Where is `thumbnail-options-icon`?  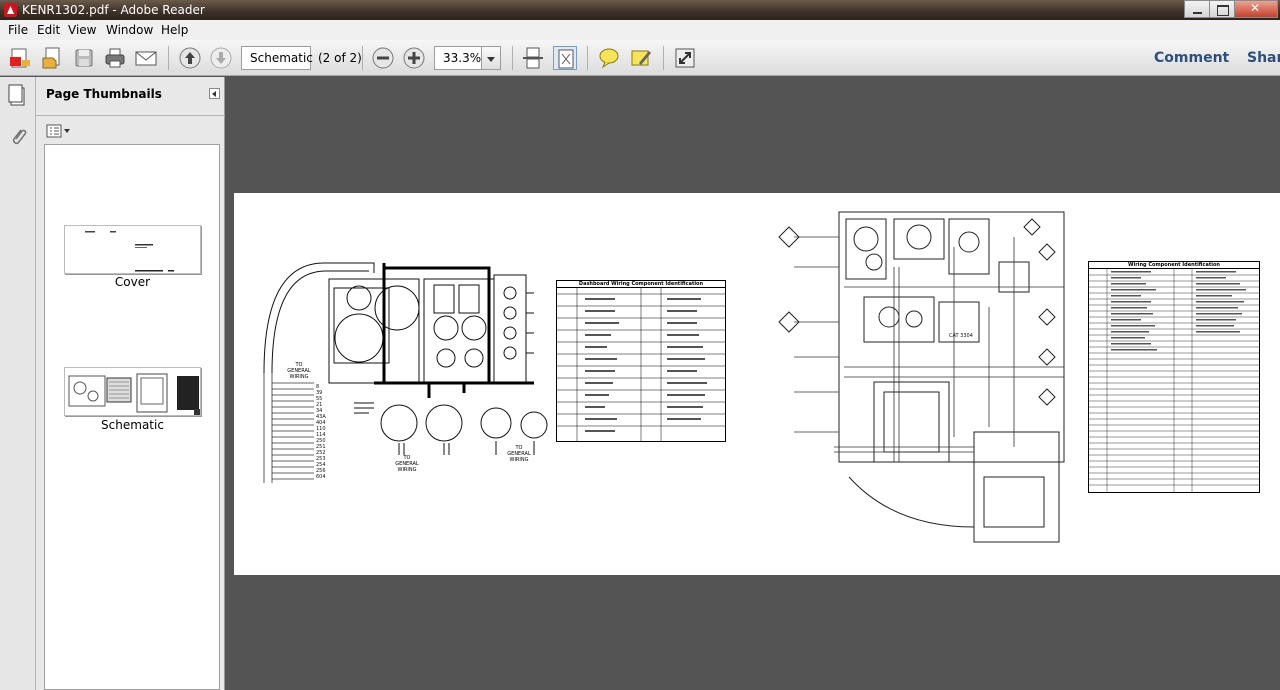
thumbnail-options-icon is located at coordinates (59, 130).